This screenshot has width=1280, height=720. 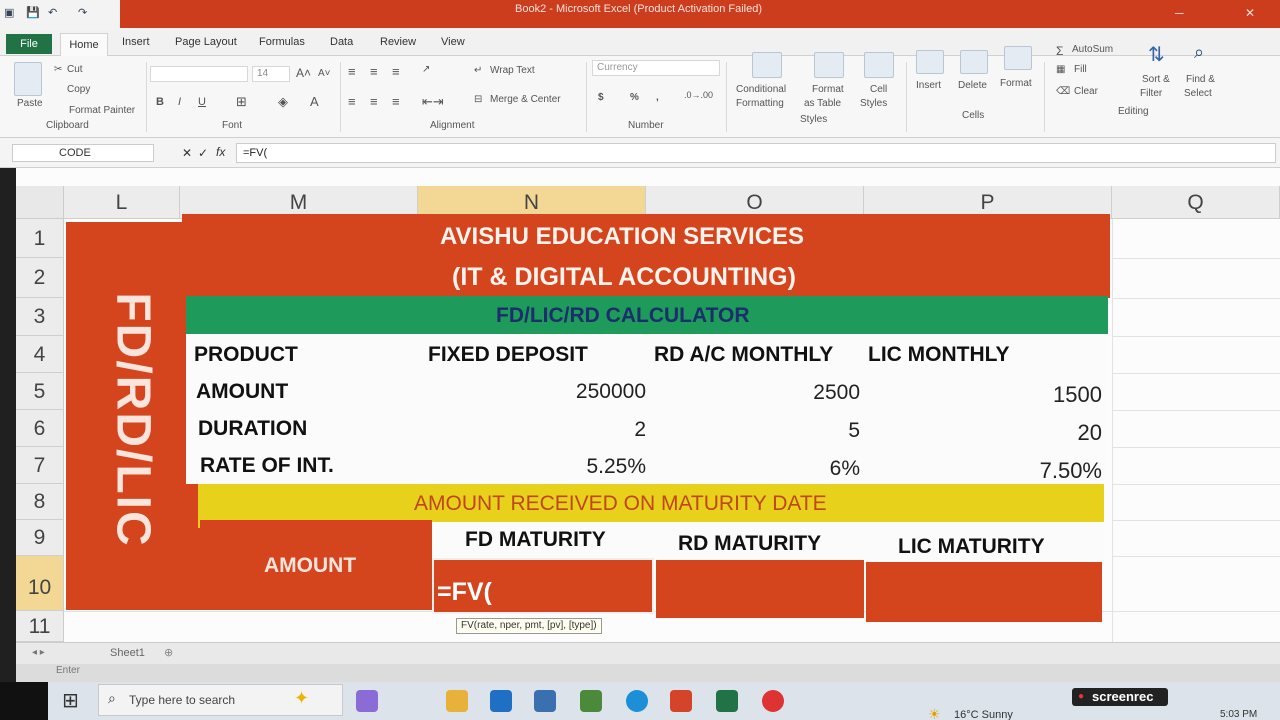 What do you see at coordinates (478, 99) in the screenshot?
I see `merge-icon: ⊟` at bounding box center [478, 99].